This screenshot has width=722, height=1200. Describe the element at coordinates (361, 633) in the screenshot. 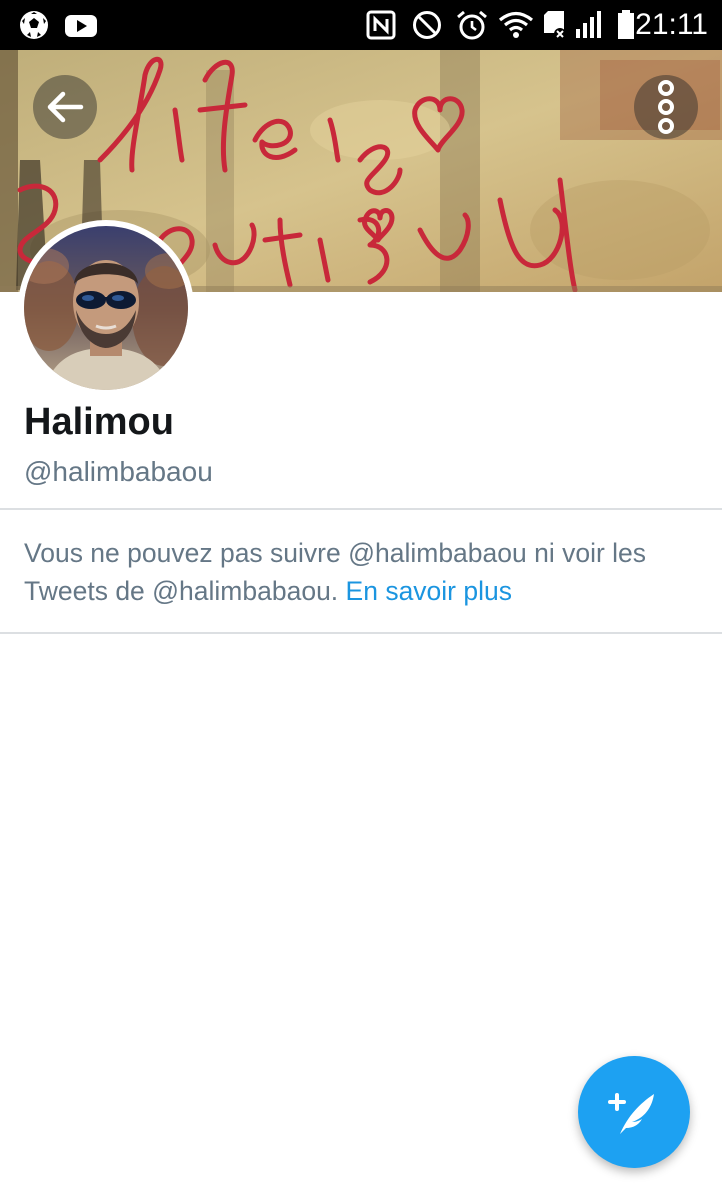

I see `divider-bottom` at that location.